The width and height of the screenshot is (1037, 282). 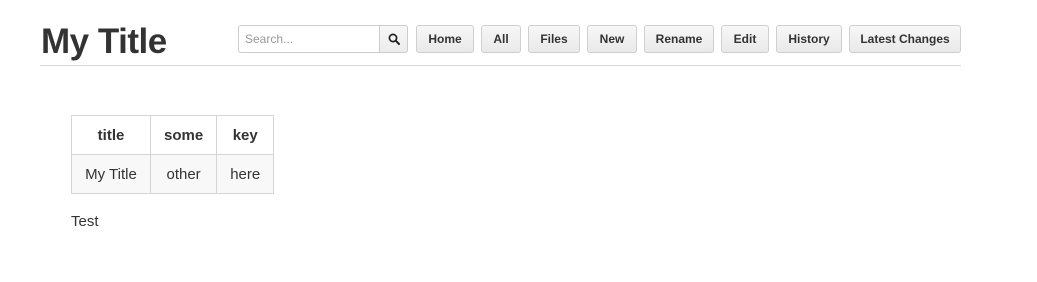 What do you see at coordinates (308, 39) in the screenshot?
I see `search-input` at bounding box center [308, 39].